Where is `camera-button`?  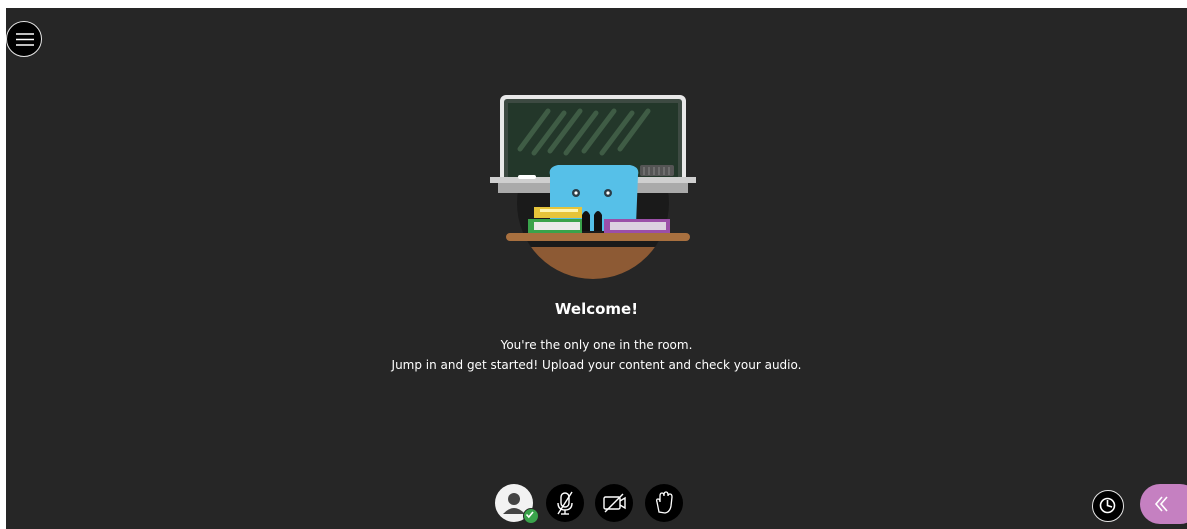 camera-button is located at coordinates (614, 503).